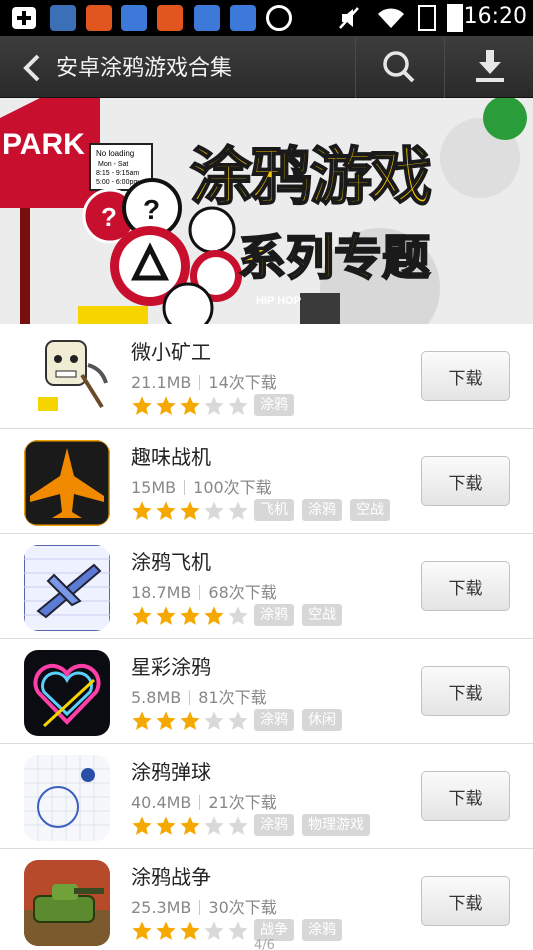 This screenshot has height=950, width=533. I want to click on app-name: 微小矿工, so click(171, 352).